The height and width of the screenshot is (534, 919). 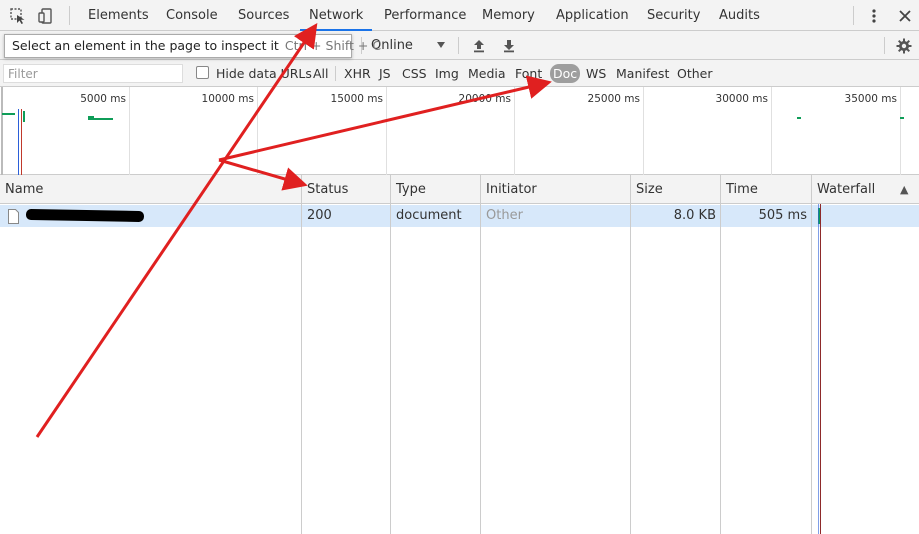 What do you see at coordinates (459, 73) in the screenshot?
I see `filter-bar: Hide data URLs` at bounding box center [459, 73].